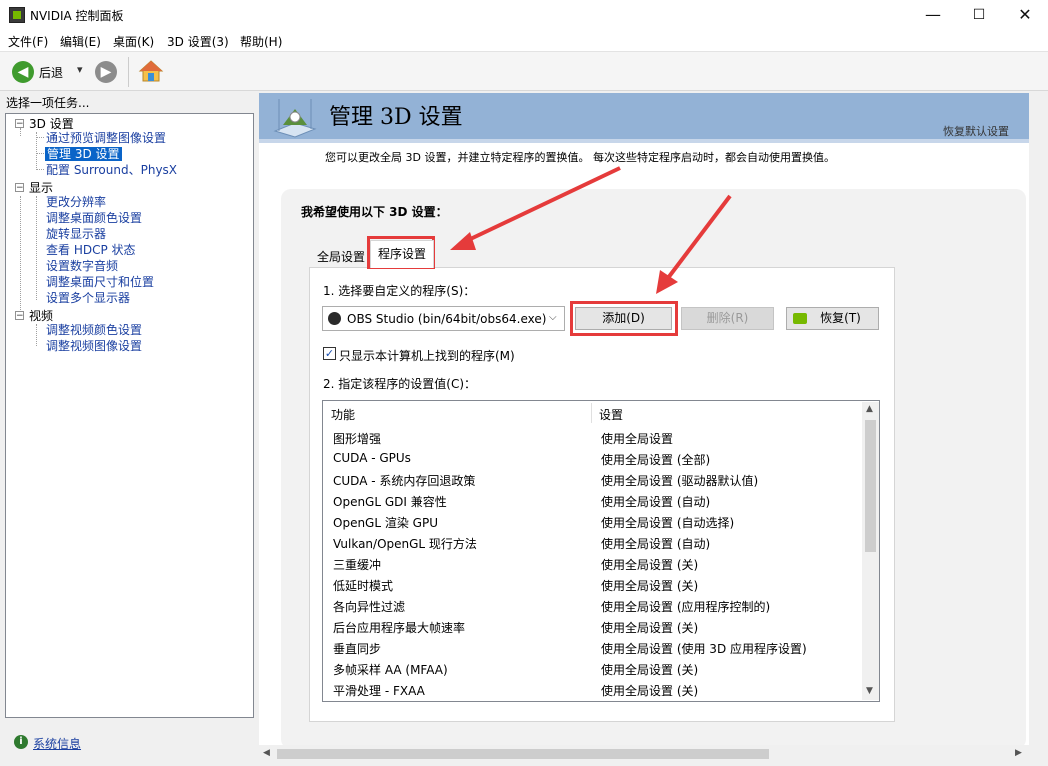 Image resolution: width=1048 pixels, height=766 pixels. Describe the element at coordinates (106, 72) in the screenshot. I see `forward-arrow-icon: ▶` at that location.